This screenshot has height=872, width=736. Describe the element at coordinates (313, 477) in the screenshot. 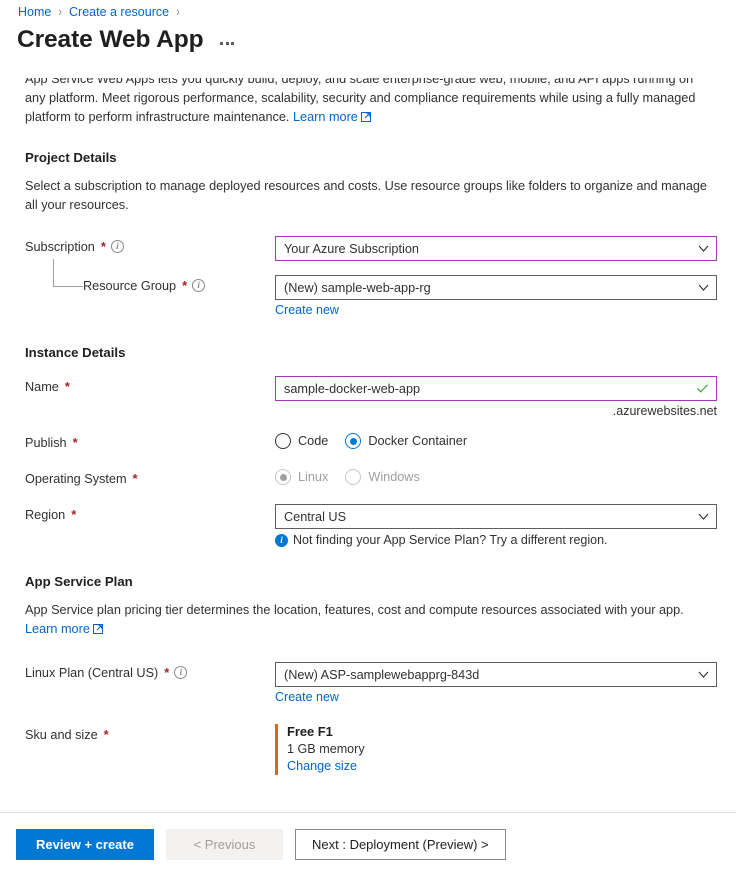

I see `radio-os-linux-label: Linux` at that location.